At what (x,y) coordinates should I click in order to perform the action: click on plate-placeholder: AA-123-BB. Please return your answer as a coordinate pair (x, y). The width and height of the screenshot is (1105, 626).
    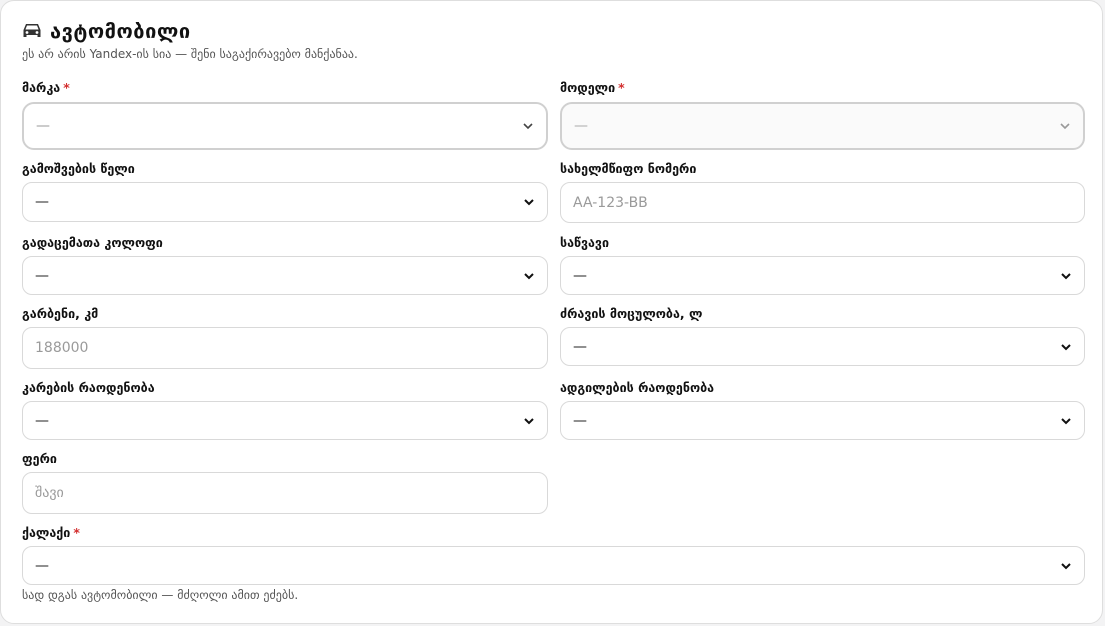
    Looking at the image, I should click on (610, 202).